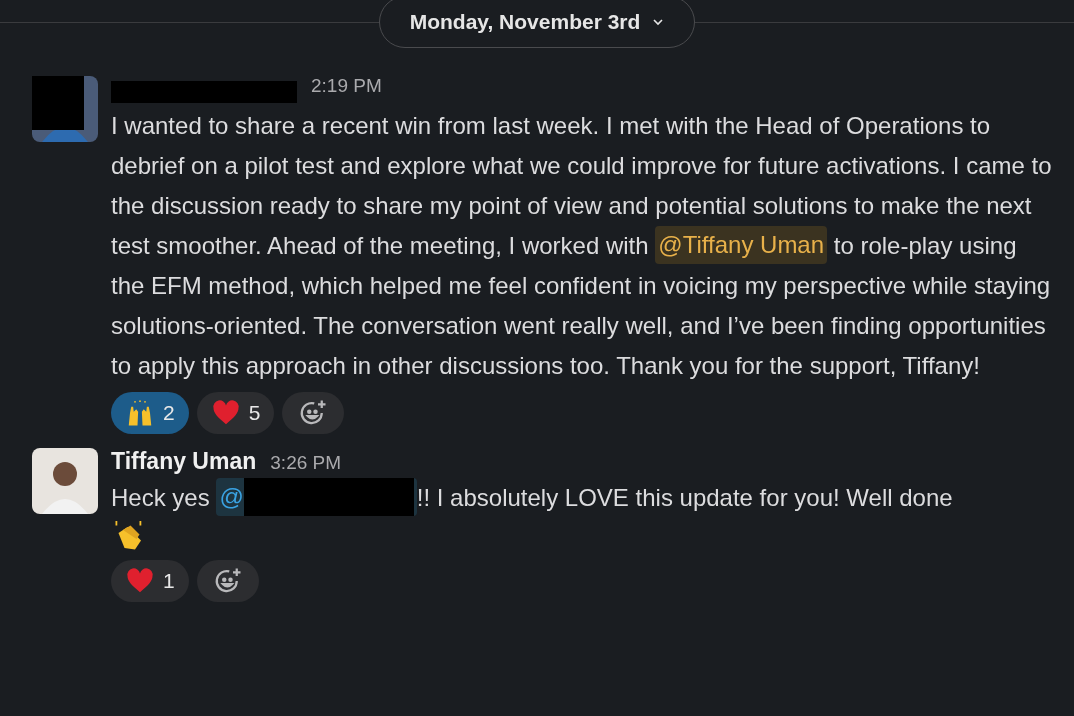 This screenshot has width=1074, height=716. I want to click on user-mention: @, so click(316, 497).